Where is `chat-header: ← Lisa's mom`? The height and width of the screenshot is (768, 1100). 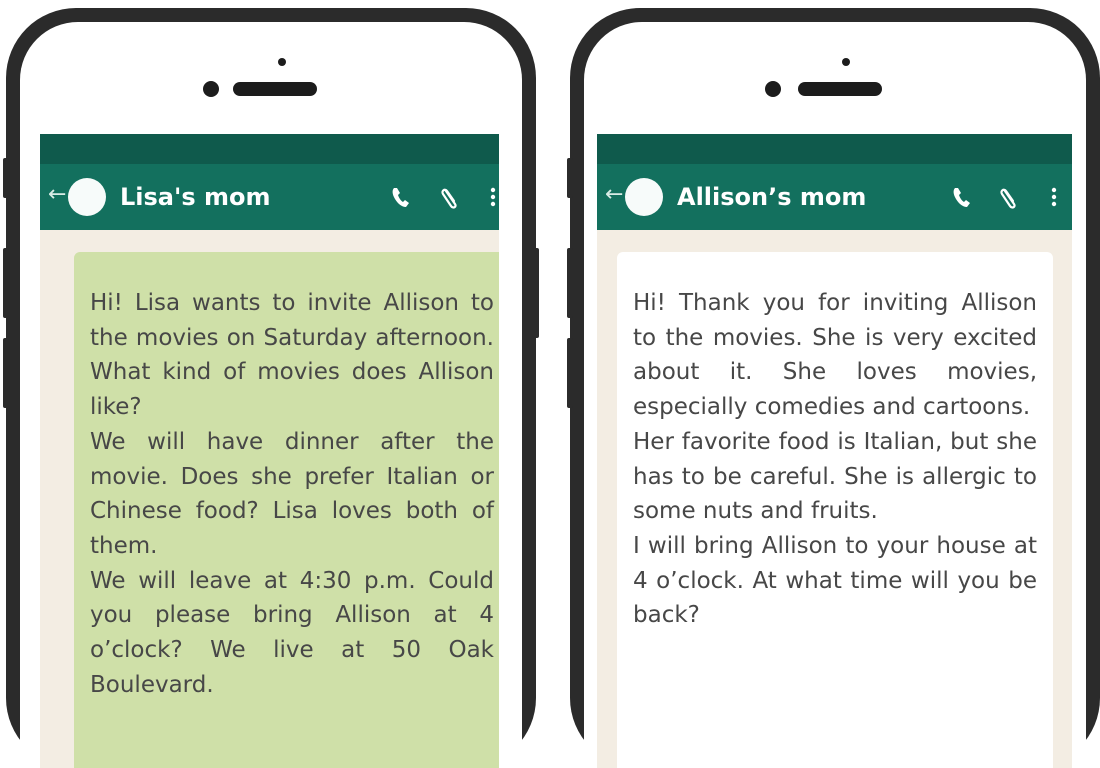 chat-header: ← Lisa's mom is located at coordinates (269, 197).